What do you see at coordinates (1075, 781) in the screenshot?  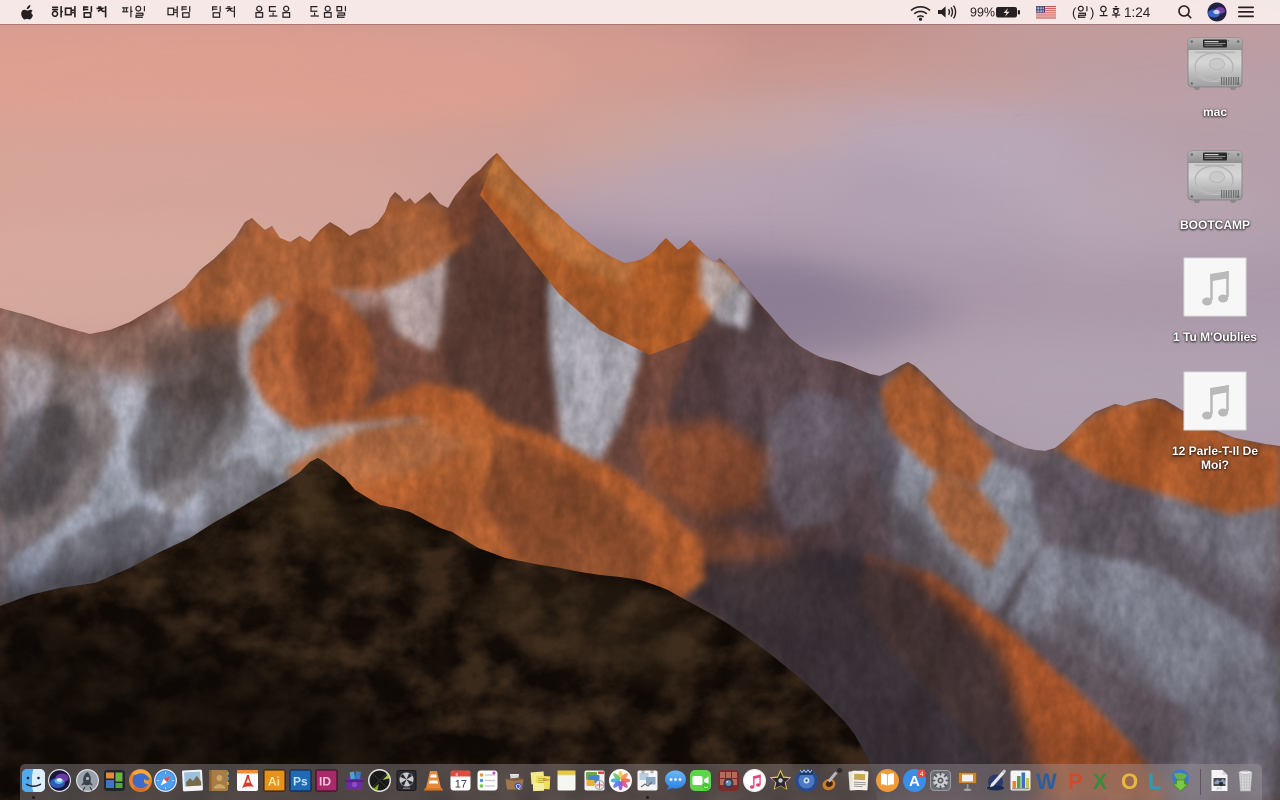 I see `svg-text: P` at bounding box center [1075, 781].